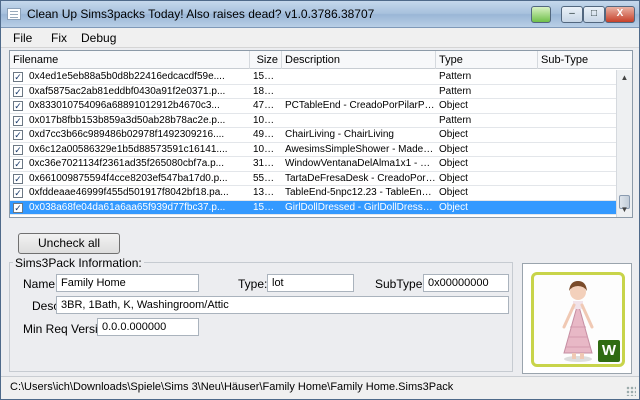 The image size is (640, 400). I want to click on name-field: Family Home, so click(127, 283).